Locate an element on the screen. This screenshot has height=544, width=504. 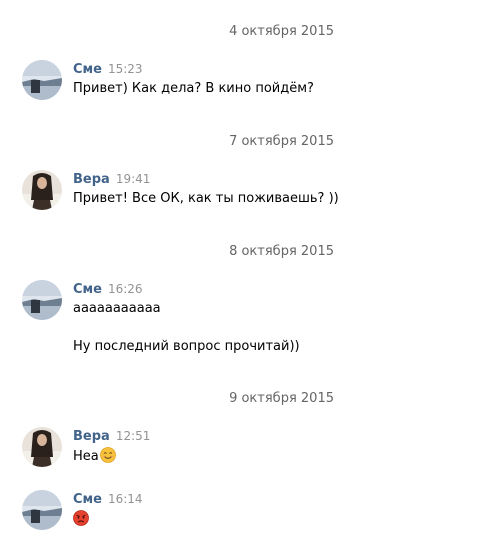
message-time: 12:51 is located at coordinates (133, 436).